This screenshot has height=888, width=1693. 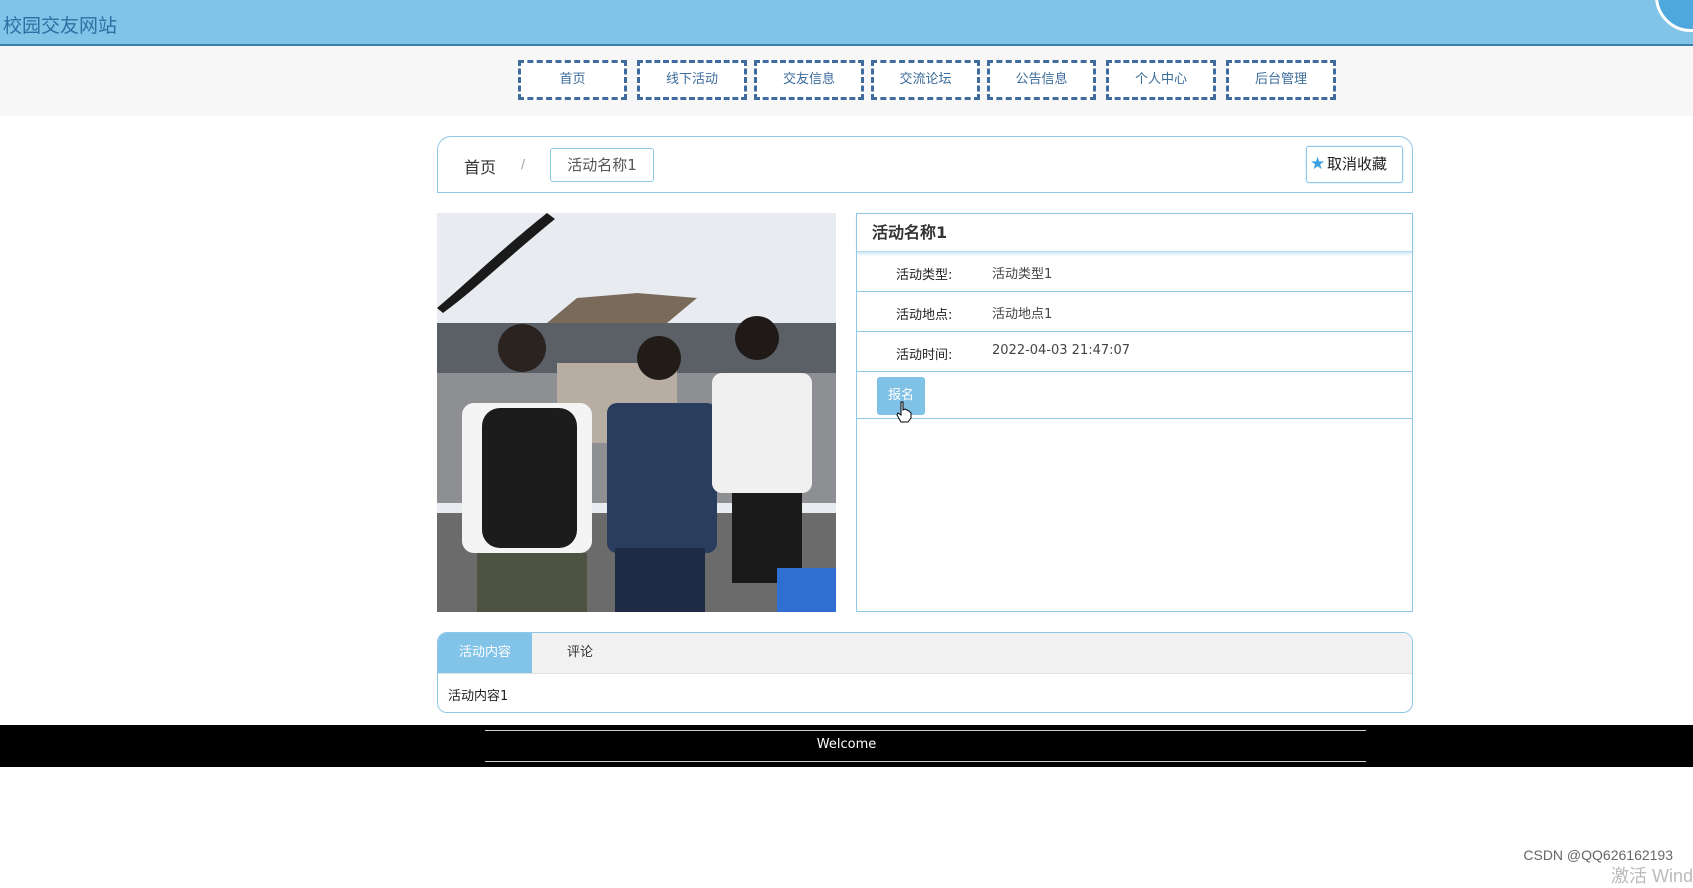 What do you see at coordinates (1651, 876) in the screenshot?
I see `windows-activation-watermark: 激活 Wind` at bounding box center [1651, 876].